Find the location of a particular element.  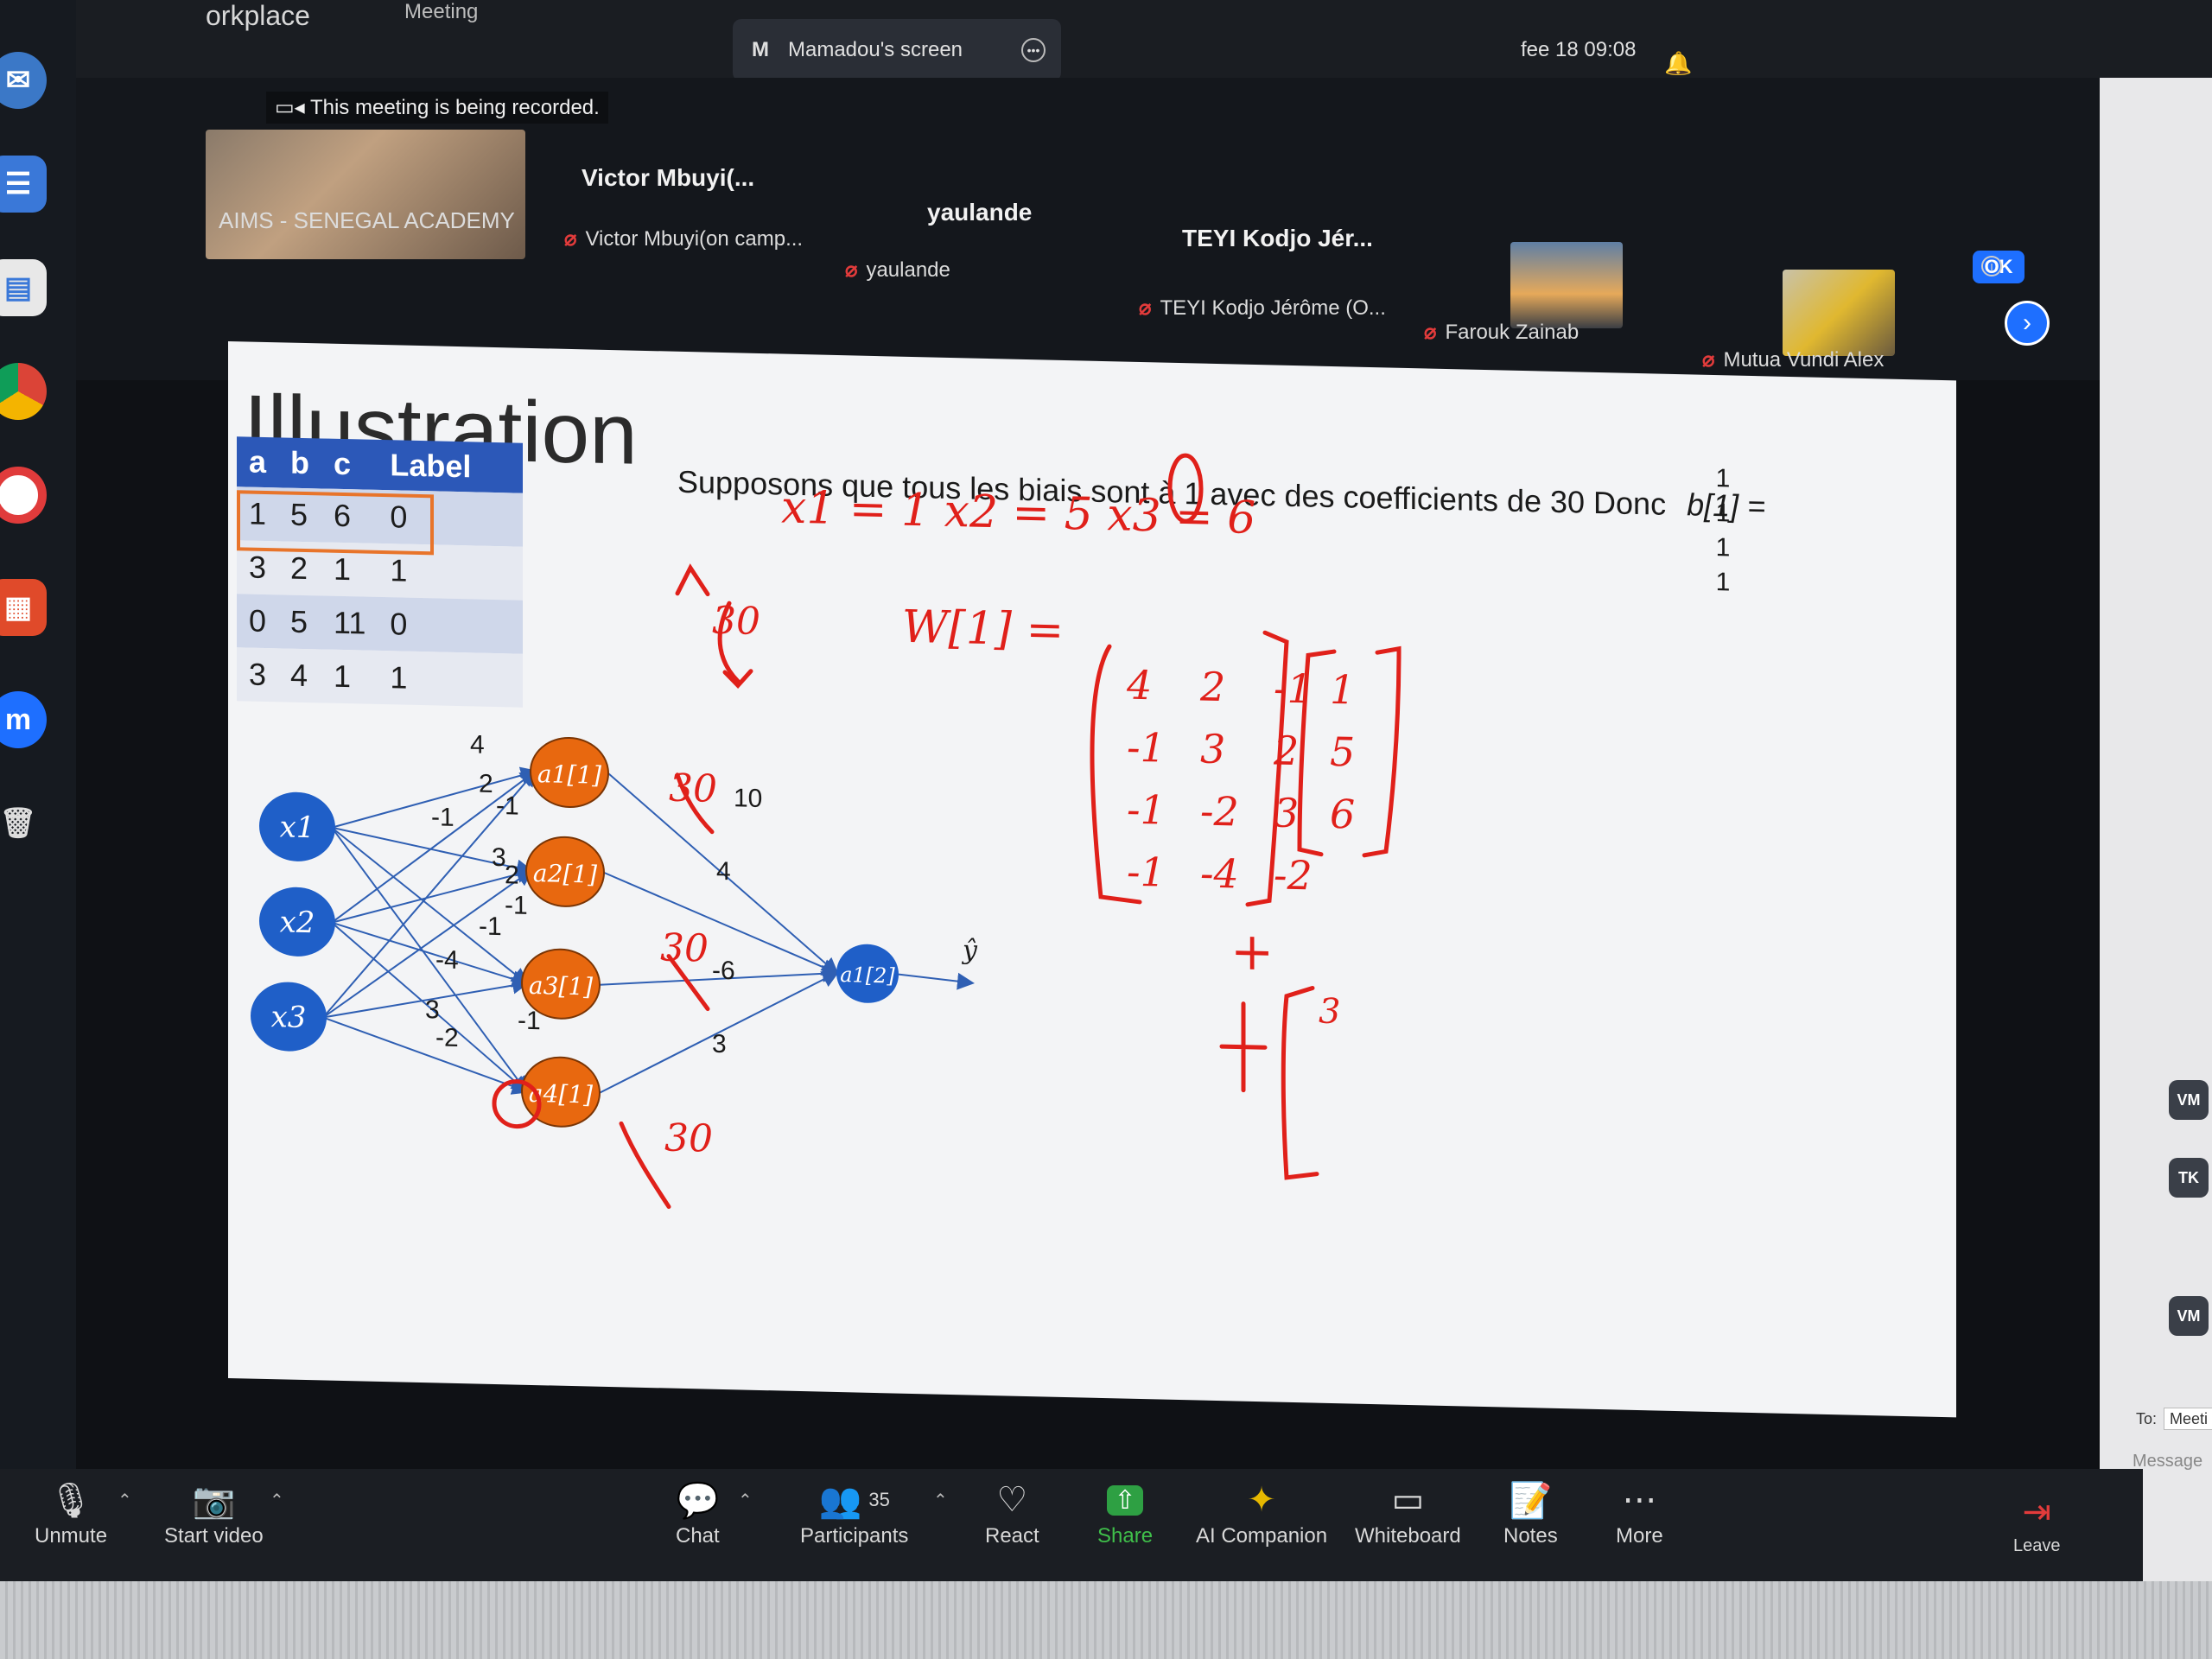

output-edge is located at coordinates (936, 981).